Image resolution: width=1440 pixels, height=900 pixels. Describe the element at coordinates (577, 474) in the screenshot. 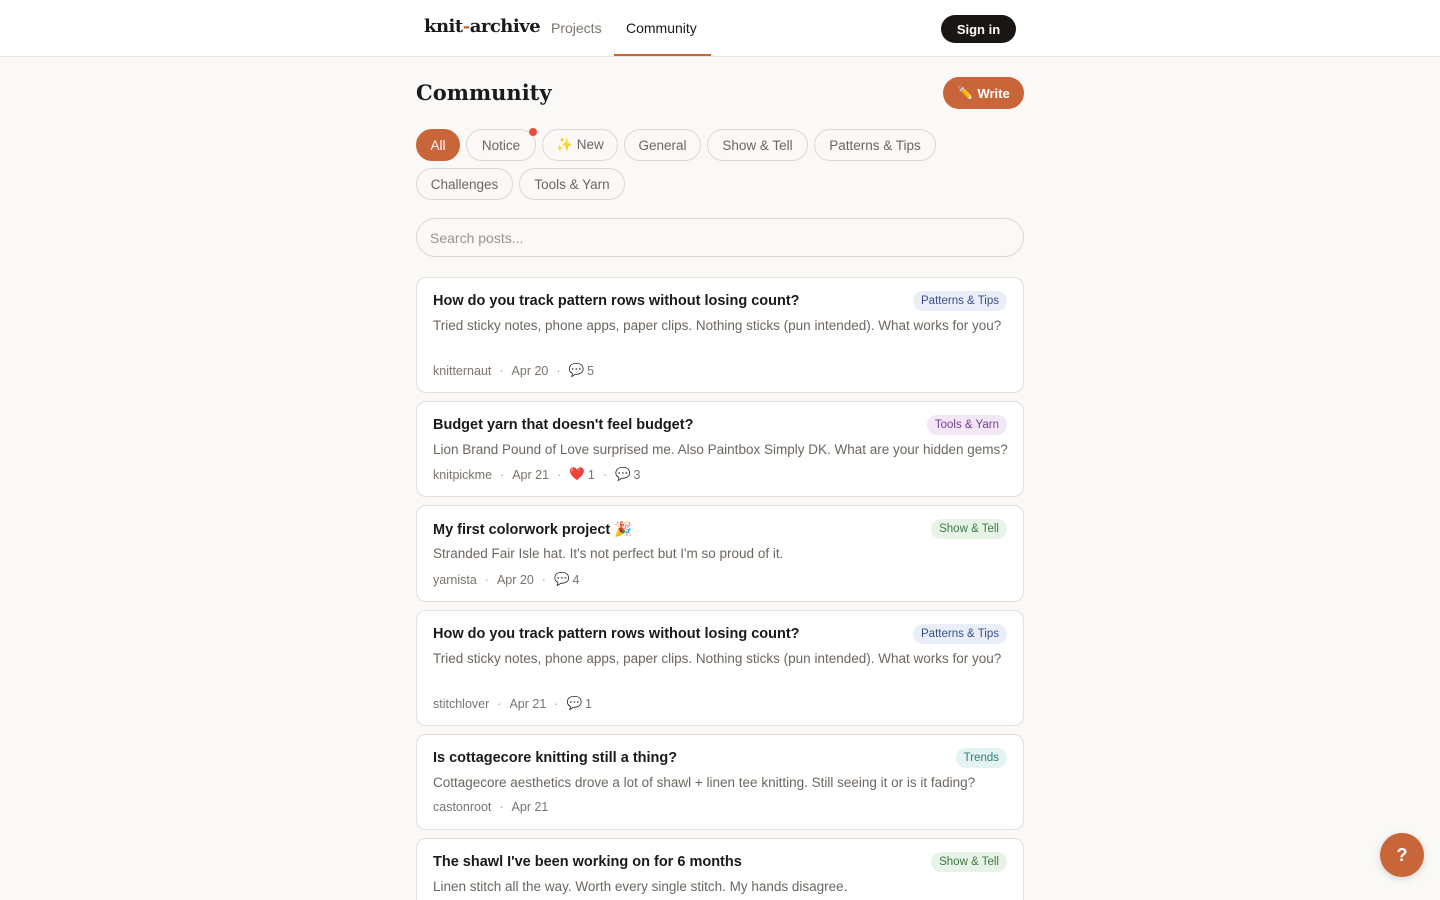

I see `heart-icon: ❤️` at that location.